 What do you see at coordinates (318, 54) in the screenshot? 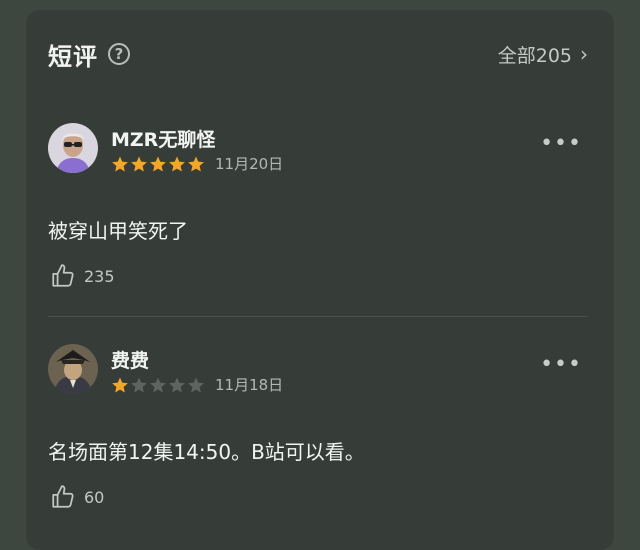
I see `section-header: 短评 ? 全部205 ›` at bounding box center [318, 54].